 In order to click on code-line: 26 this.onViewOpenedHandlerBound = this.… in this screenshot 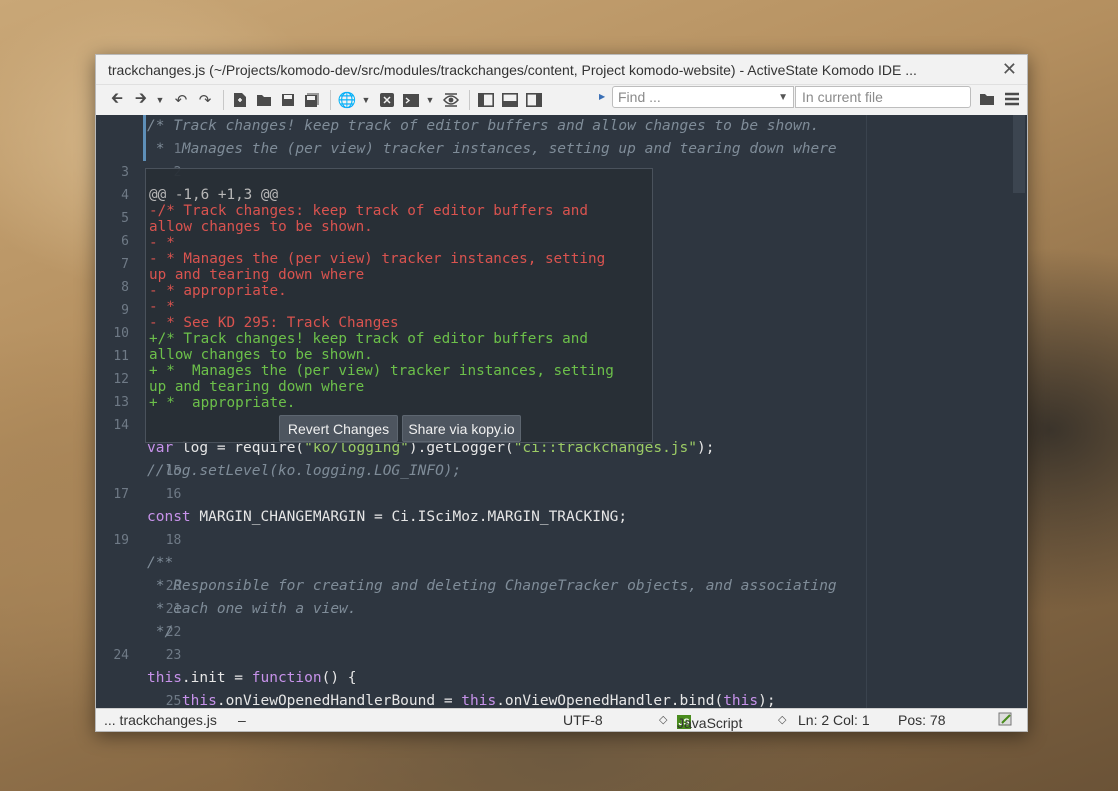, I will do `click(561, 699)`.